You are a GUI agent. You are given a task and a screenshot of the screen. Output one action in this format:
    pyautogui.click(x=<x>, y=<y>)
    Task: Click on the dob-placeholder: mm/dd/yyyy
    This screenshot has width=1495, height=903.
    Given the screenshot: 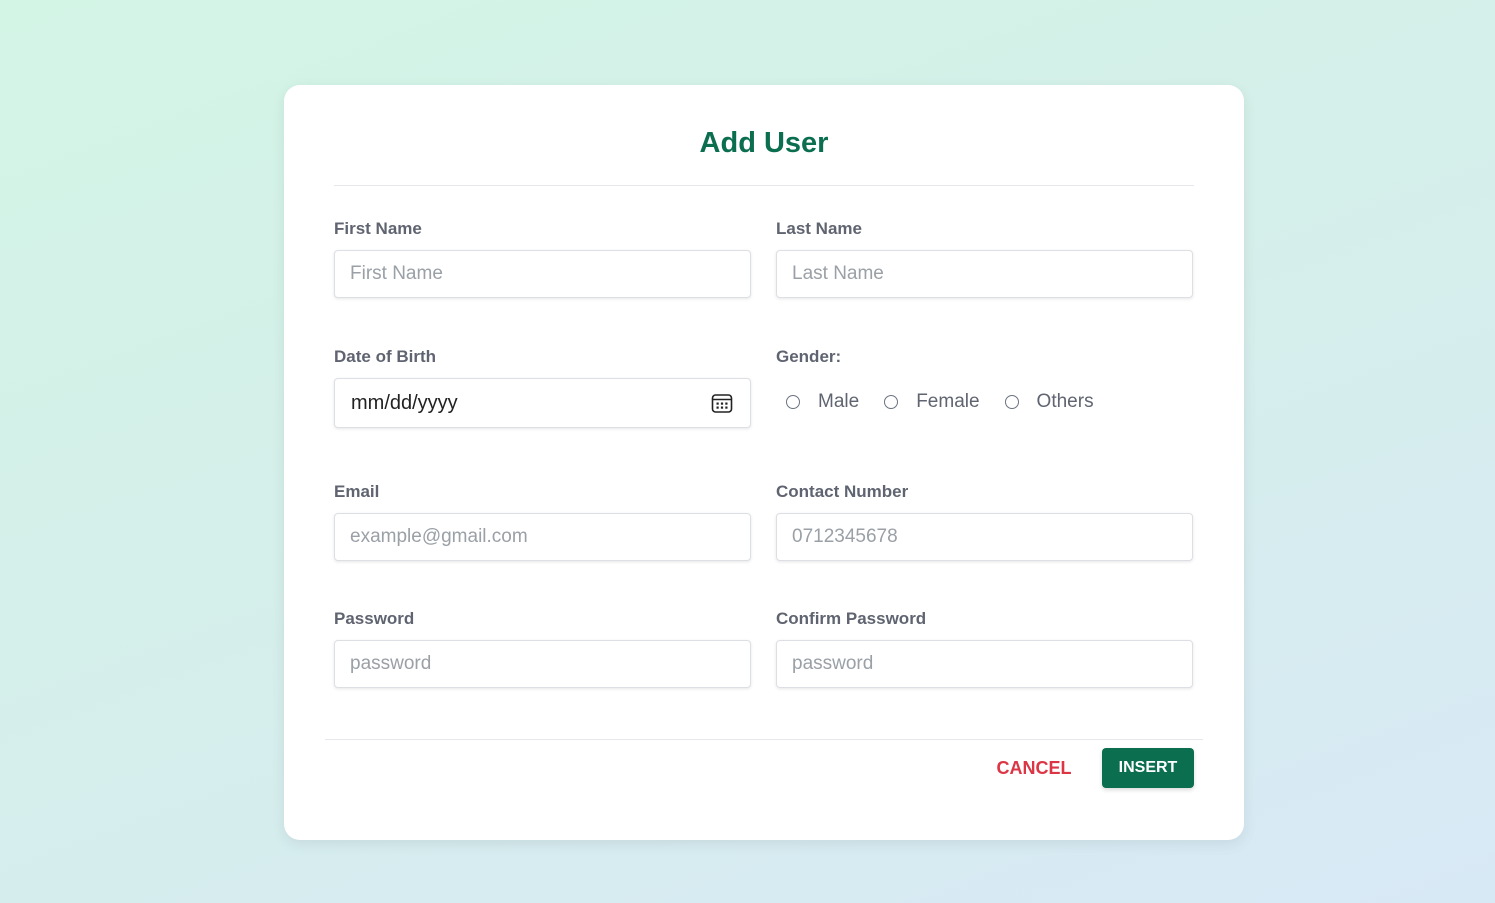 What is the action you would take?
    pyautogui.click(x=404, y=402)
    